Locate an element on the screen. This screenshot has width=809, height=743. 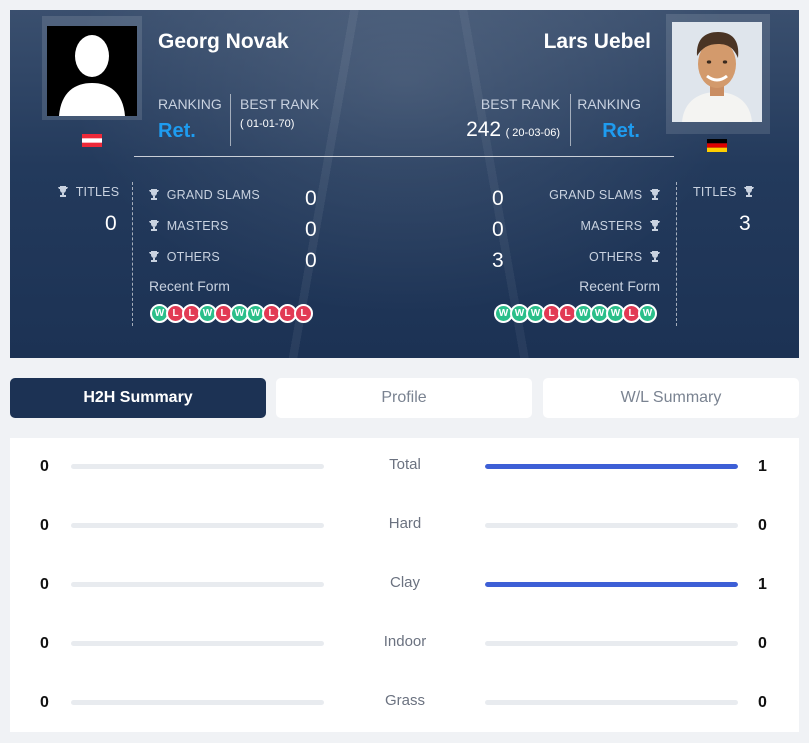
player2-best-rank-date: ( 20-03-06) is located at coordinates (532, 133).